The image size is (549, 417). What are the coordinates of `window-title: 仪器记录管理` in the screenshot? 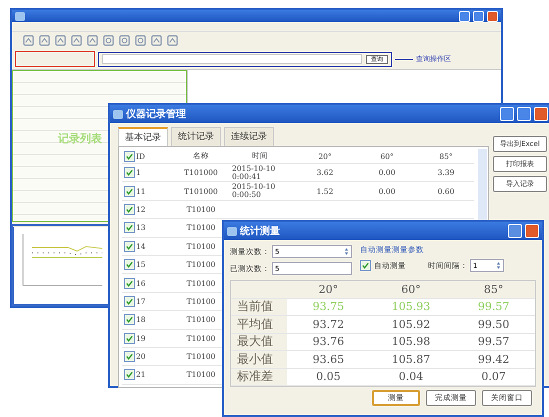 It's located at (156, 114).